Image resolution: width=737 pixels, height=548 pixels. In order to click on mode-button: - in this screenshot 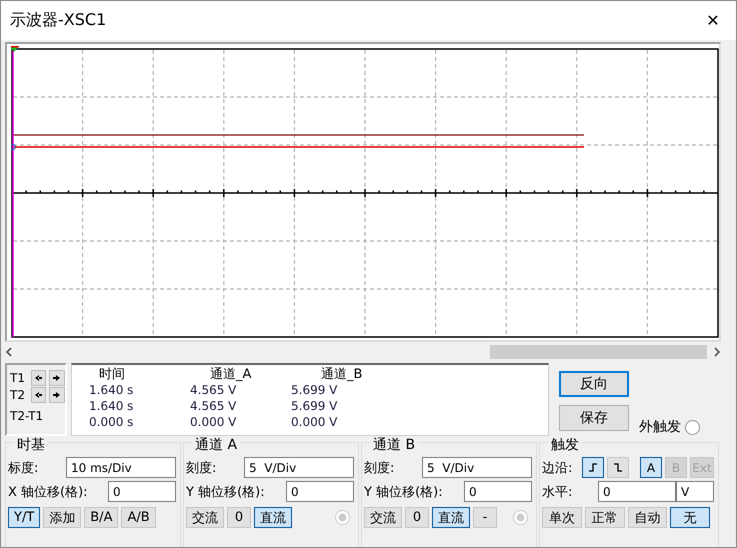, I will do `click(485, 517)`.